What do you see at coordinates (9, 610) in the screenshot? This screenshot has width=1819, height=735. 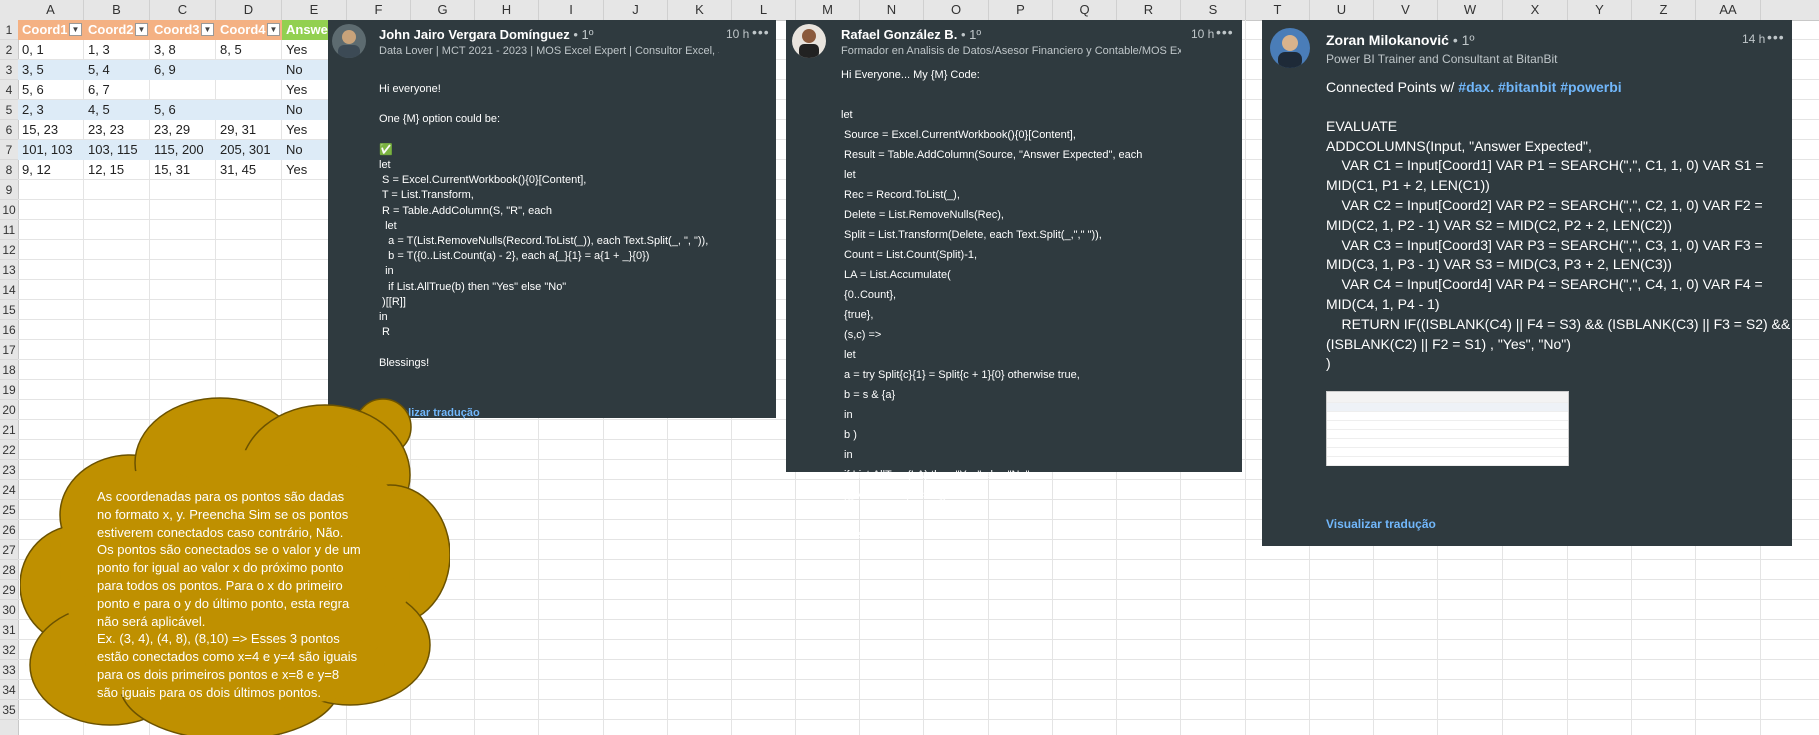 I see `row-header-30: 30` at bounding box center [9, 610].